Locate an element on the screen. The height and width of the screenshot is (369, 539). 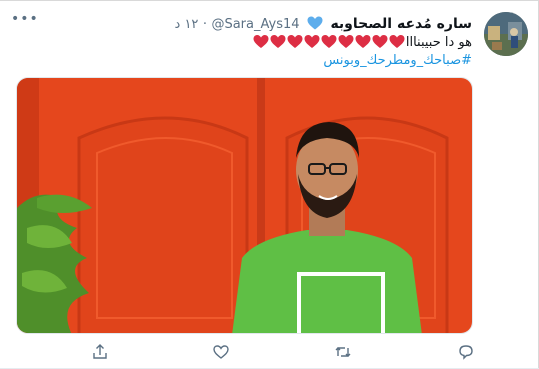
share-button is located at coordinates (100, 352).